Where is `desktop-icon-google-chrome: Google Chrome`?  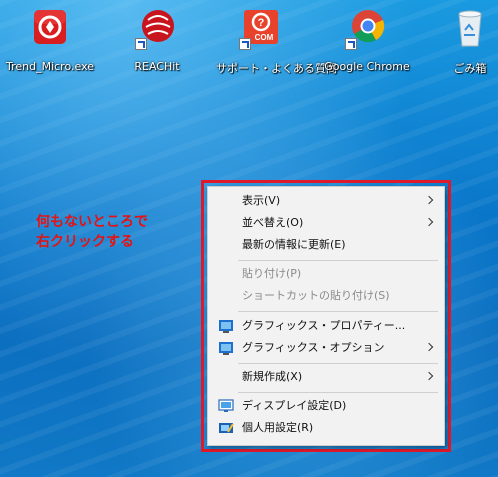 desktop-icon-google-chrome: Google Chrome is located at coordinates (367, 41).